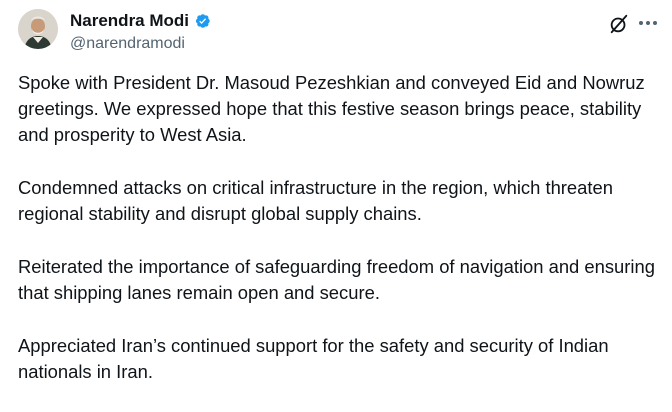  What do you see at coordinates (648, 23) in the screenshot?
I see `more-options-icon` at bounding box center [648, 23].